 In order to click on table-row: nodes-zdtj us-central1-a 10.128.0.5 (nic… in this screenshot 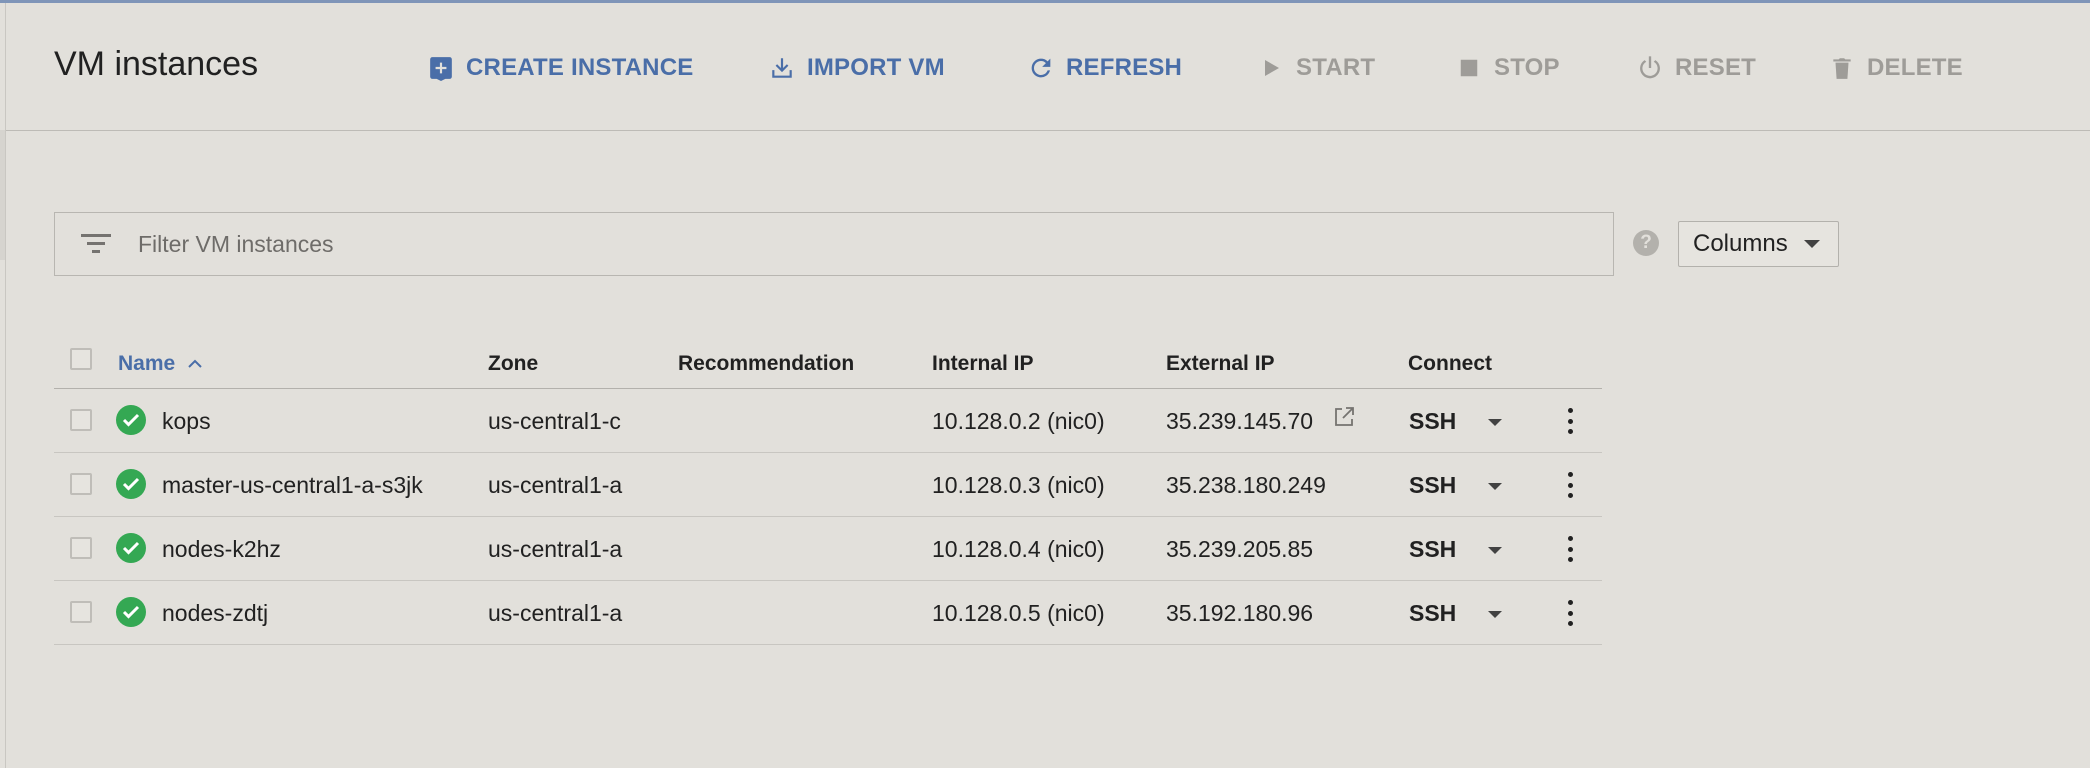, I will do `click(828, 613)`.